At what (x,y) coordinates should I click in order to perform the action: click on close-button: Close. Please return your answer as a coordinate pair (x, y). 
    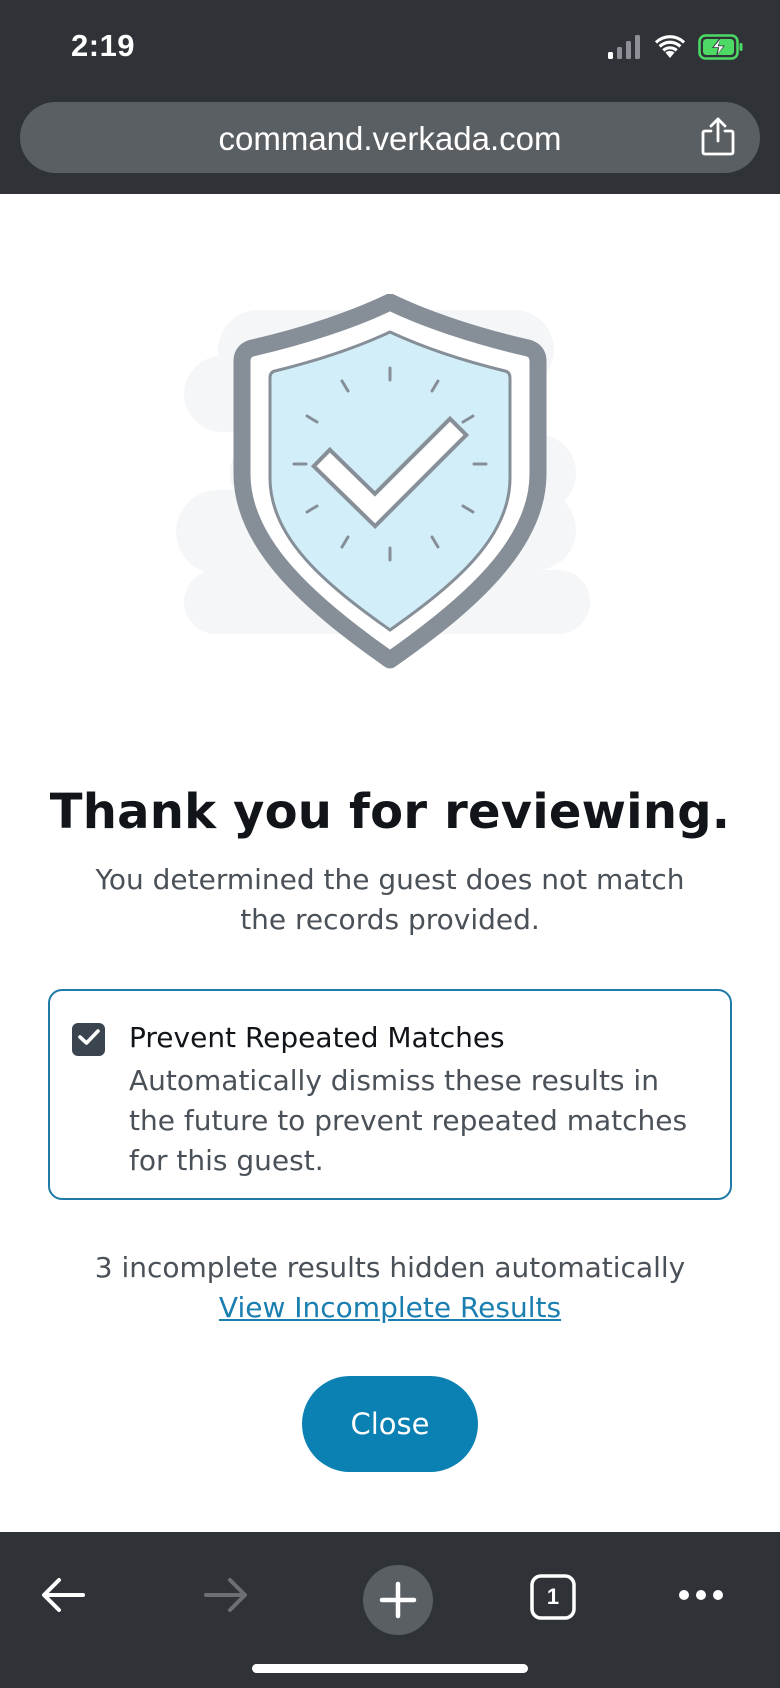
    Looking at the image, I should click on (390, 1424).